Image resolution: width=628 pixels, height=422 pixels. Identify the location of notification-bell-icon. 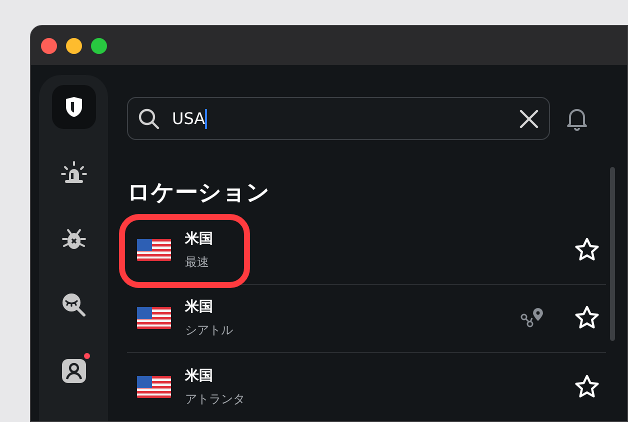
(577, 118).